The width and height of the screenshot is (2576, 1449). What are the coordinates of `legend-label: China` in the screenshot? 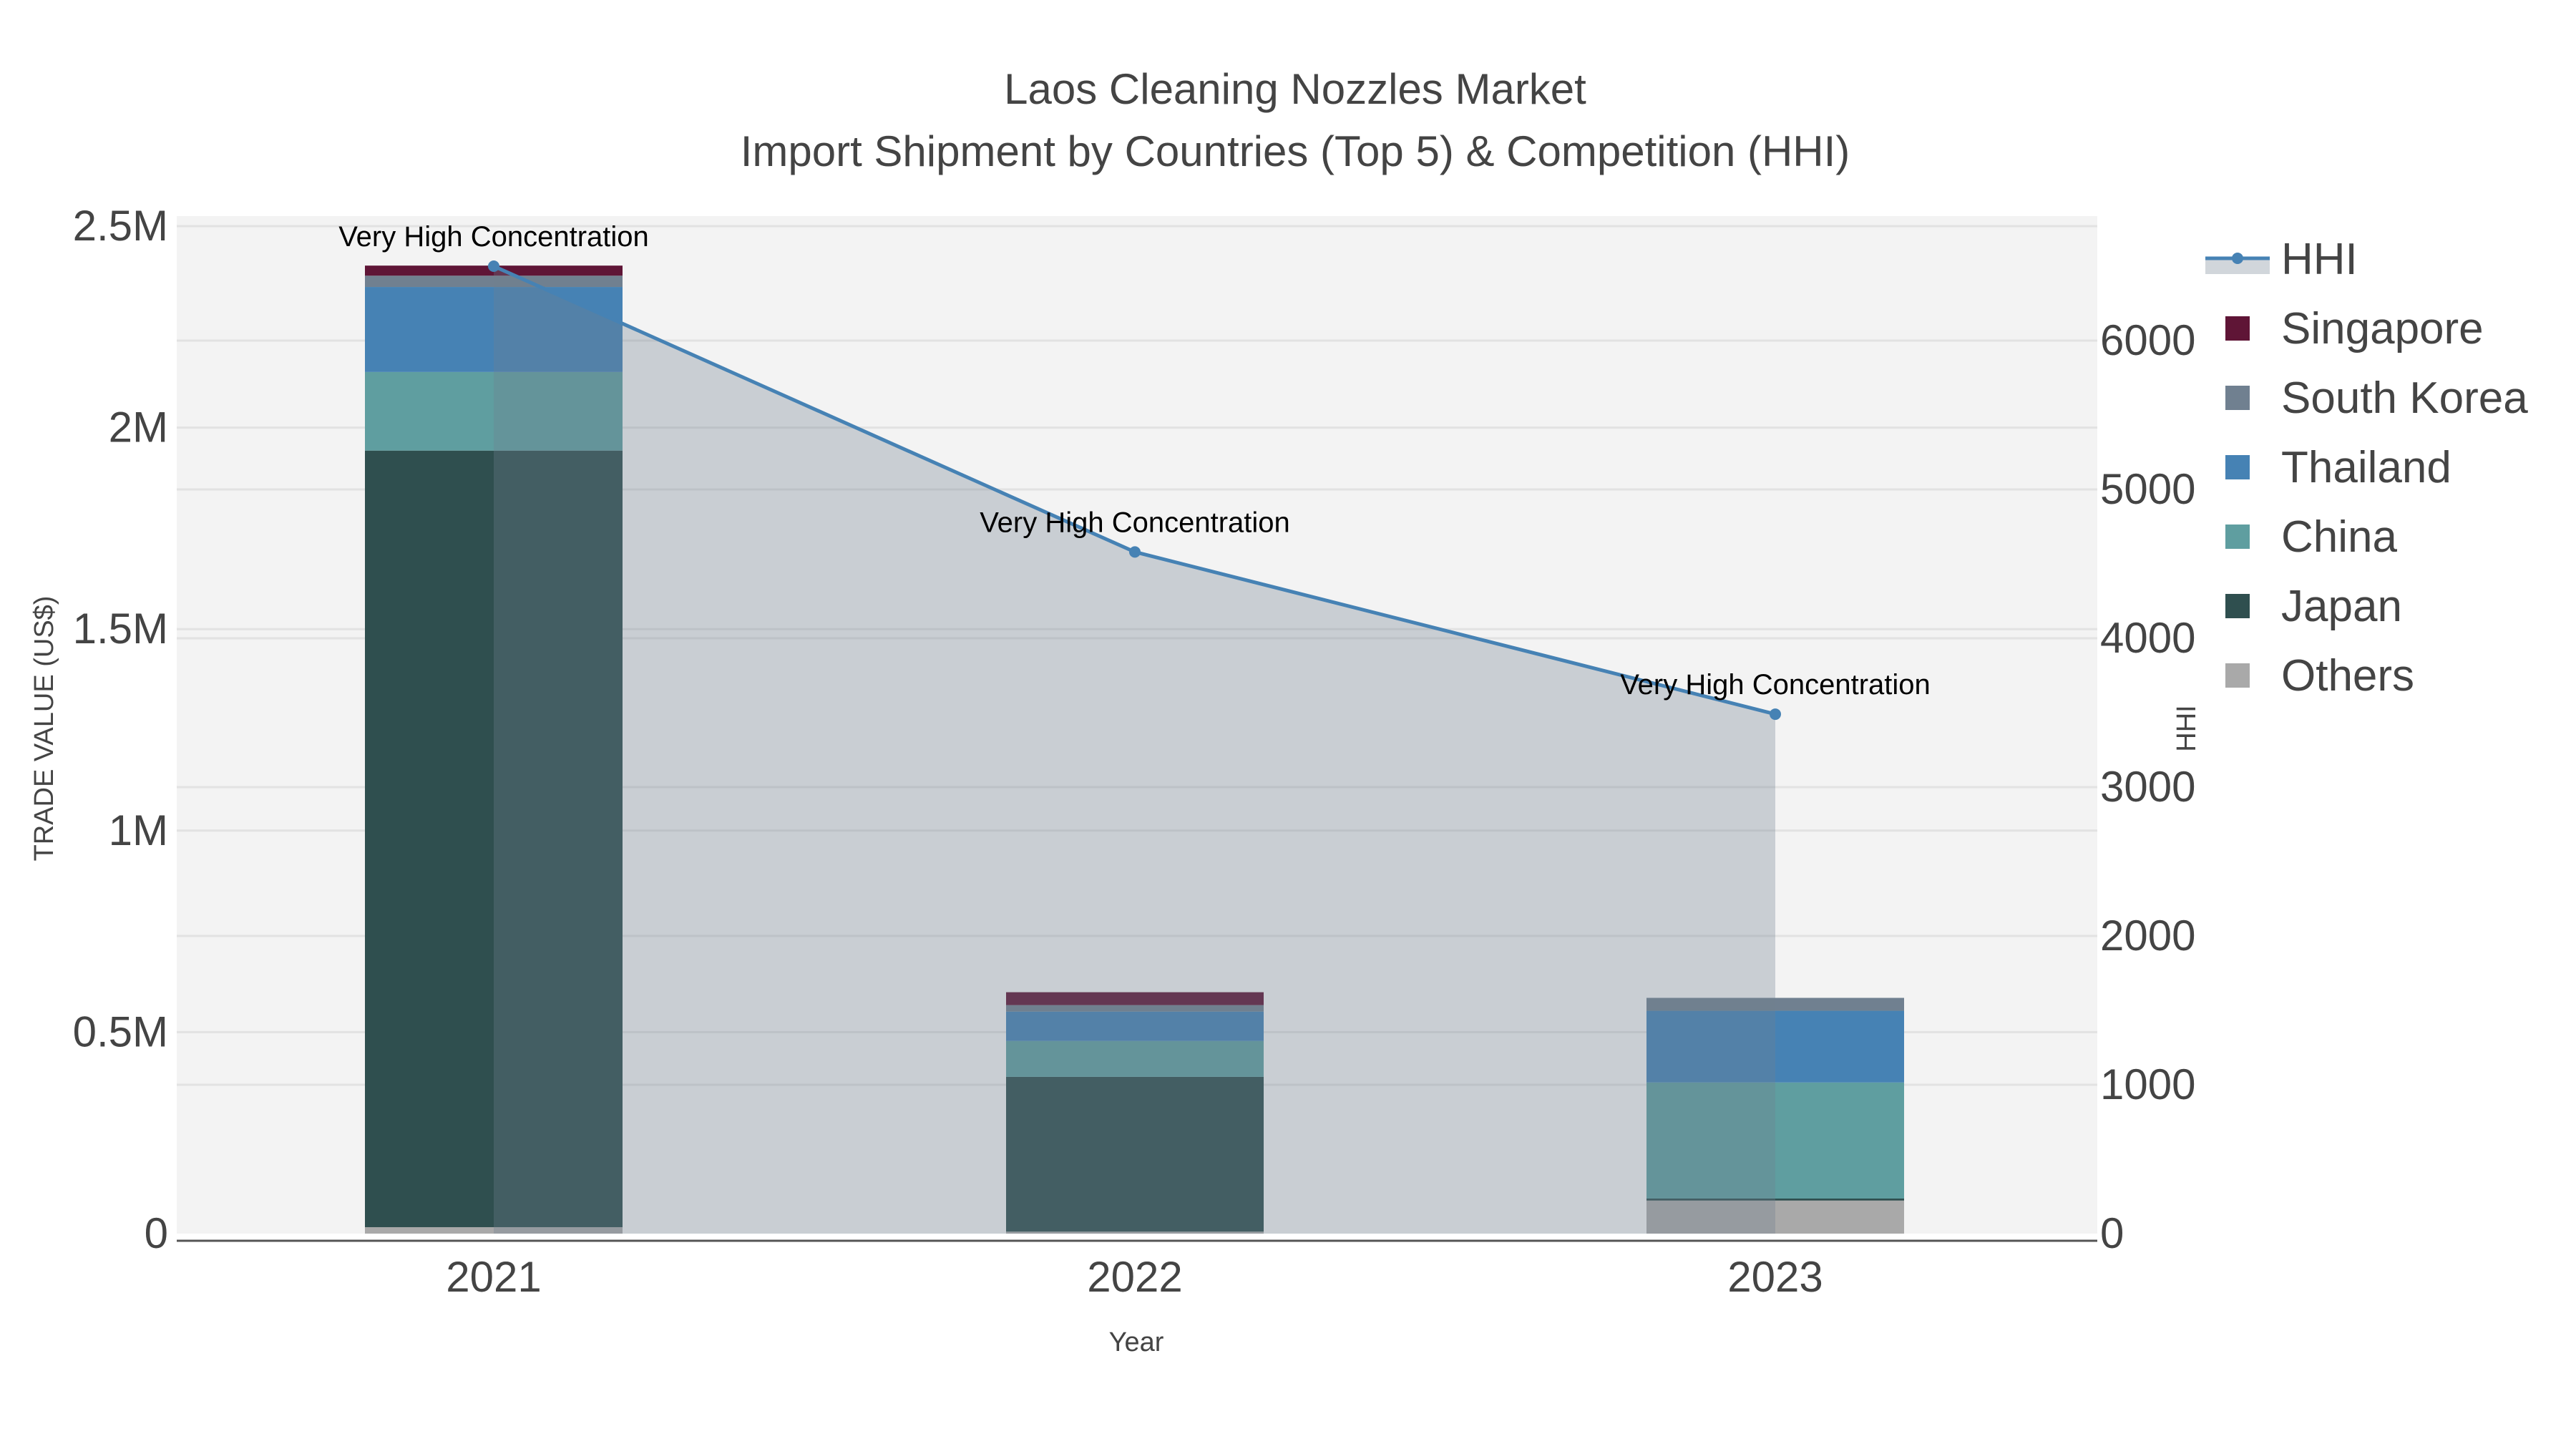 It's located at (2339, 537).